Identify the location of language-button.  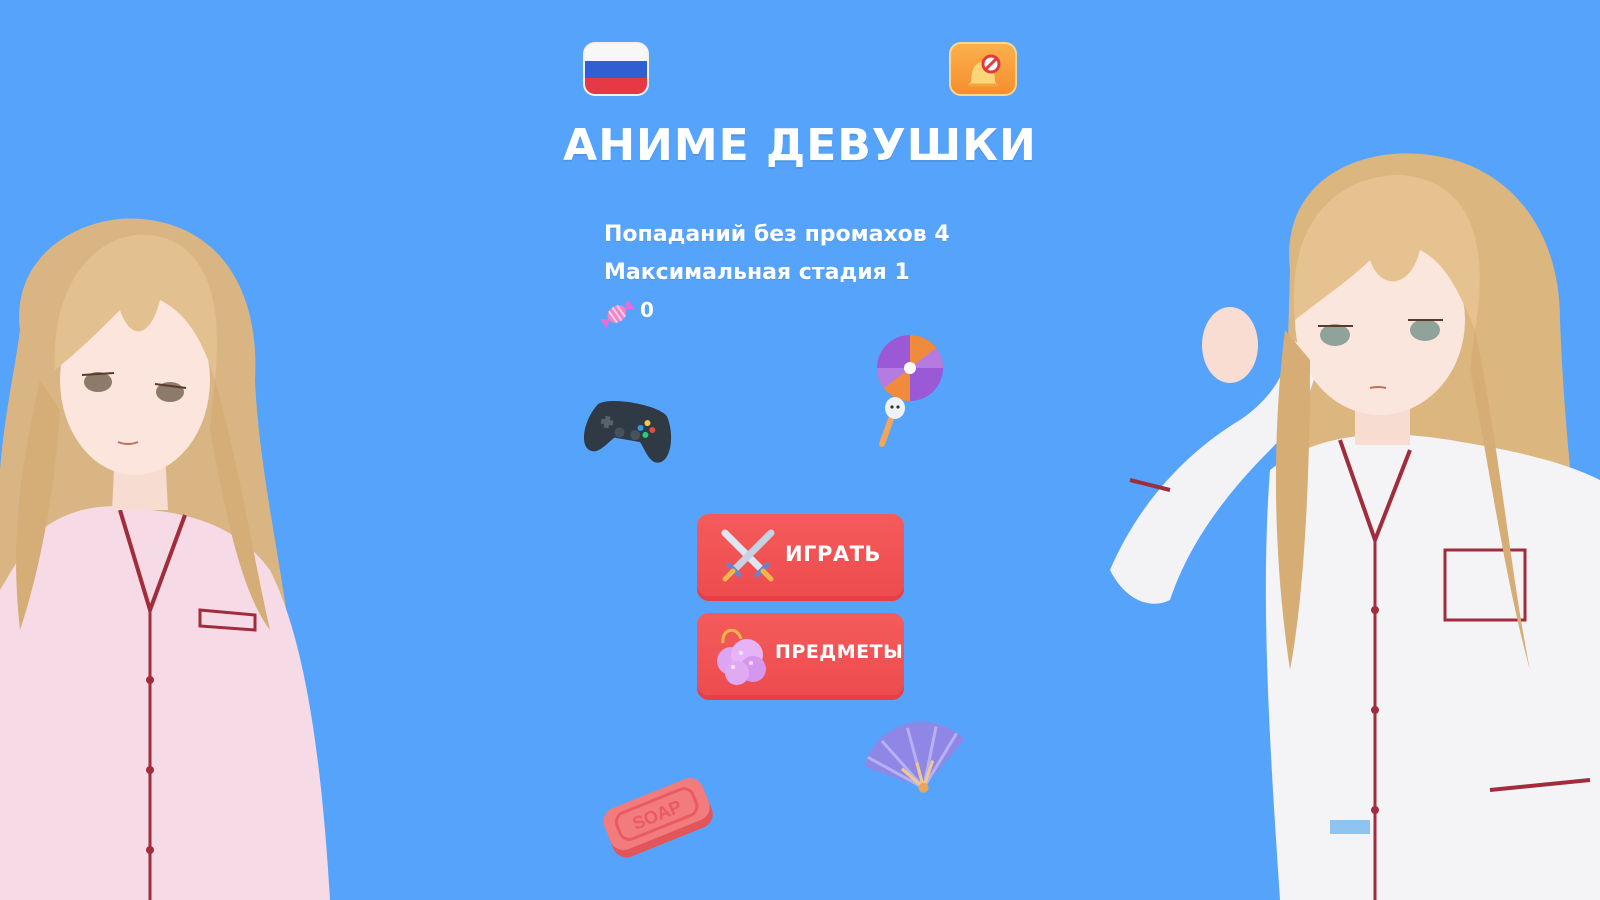
(616, 69).